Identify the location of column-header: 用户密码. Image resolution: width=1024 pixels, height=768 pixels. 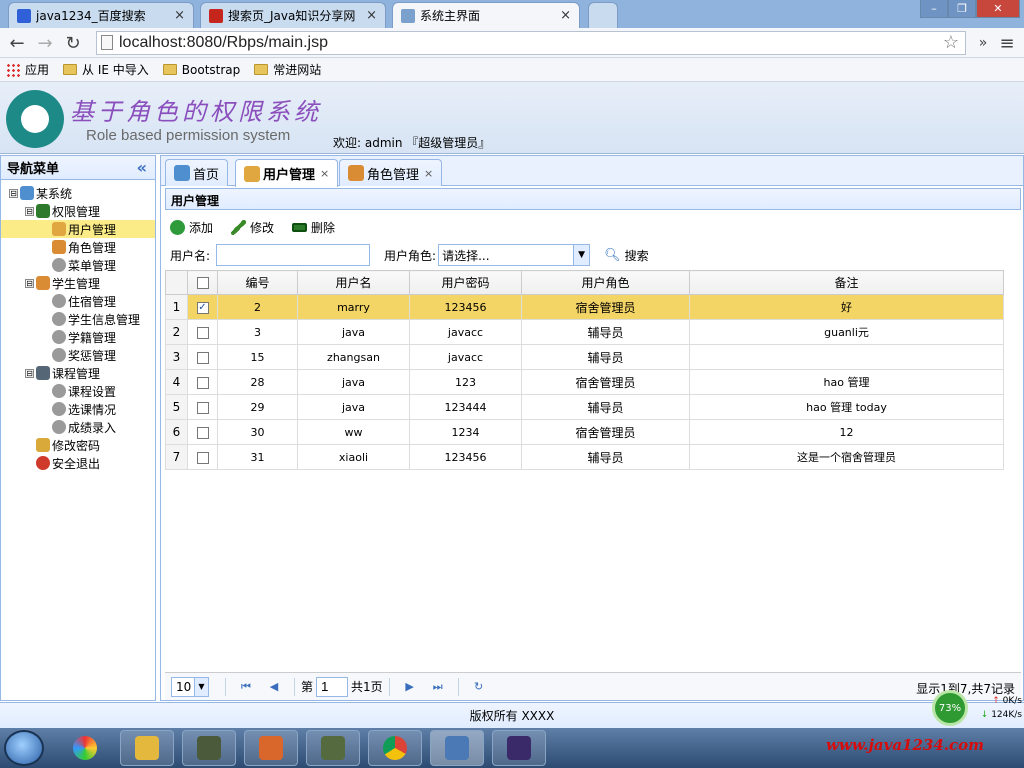
(465, 282).